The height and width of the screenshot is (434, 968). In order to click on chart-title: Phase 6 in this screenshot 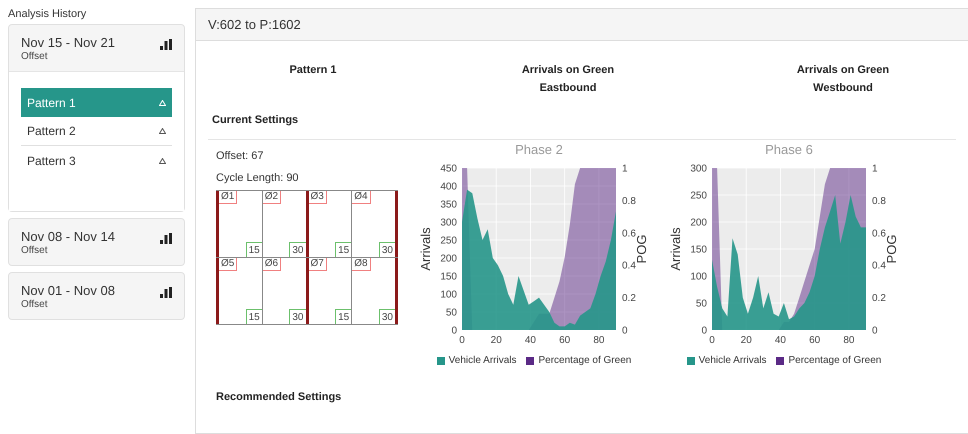, I will do `click(789, 149)`.